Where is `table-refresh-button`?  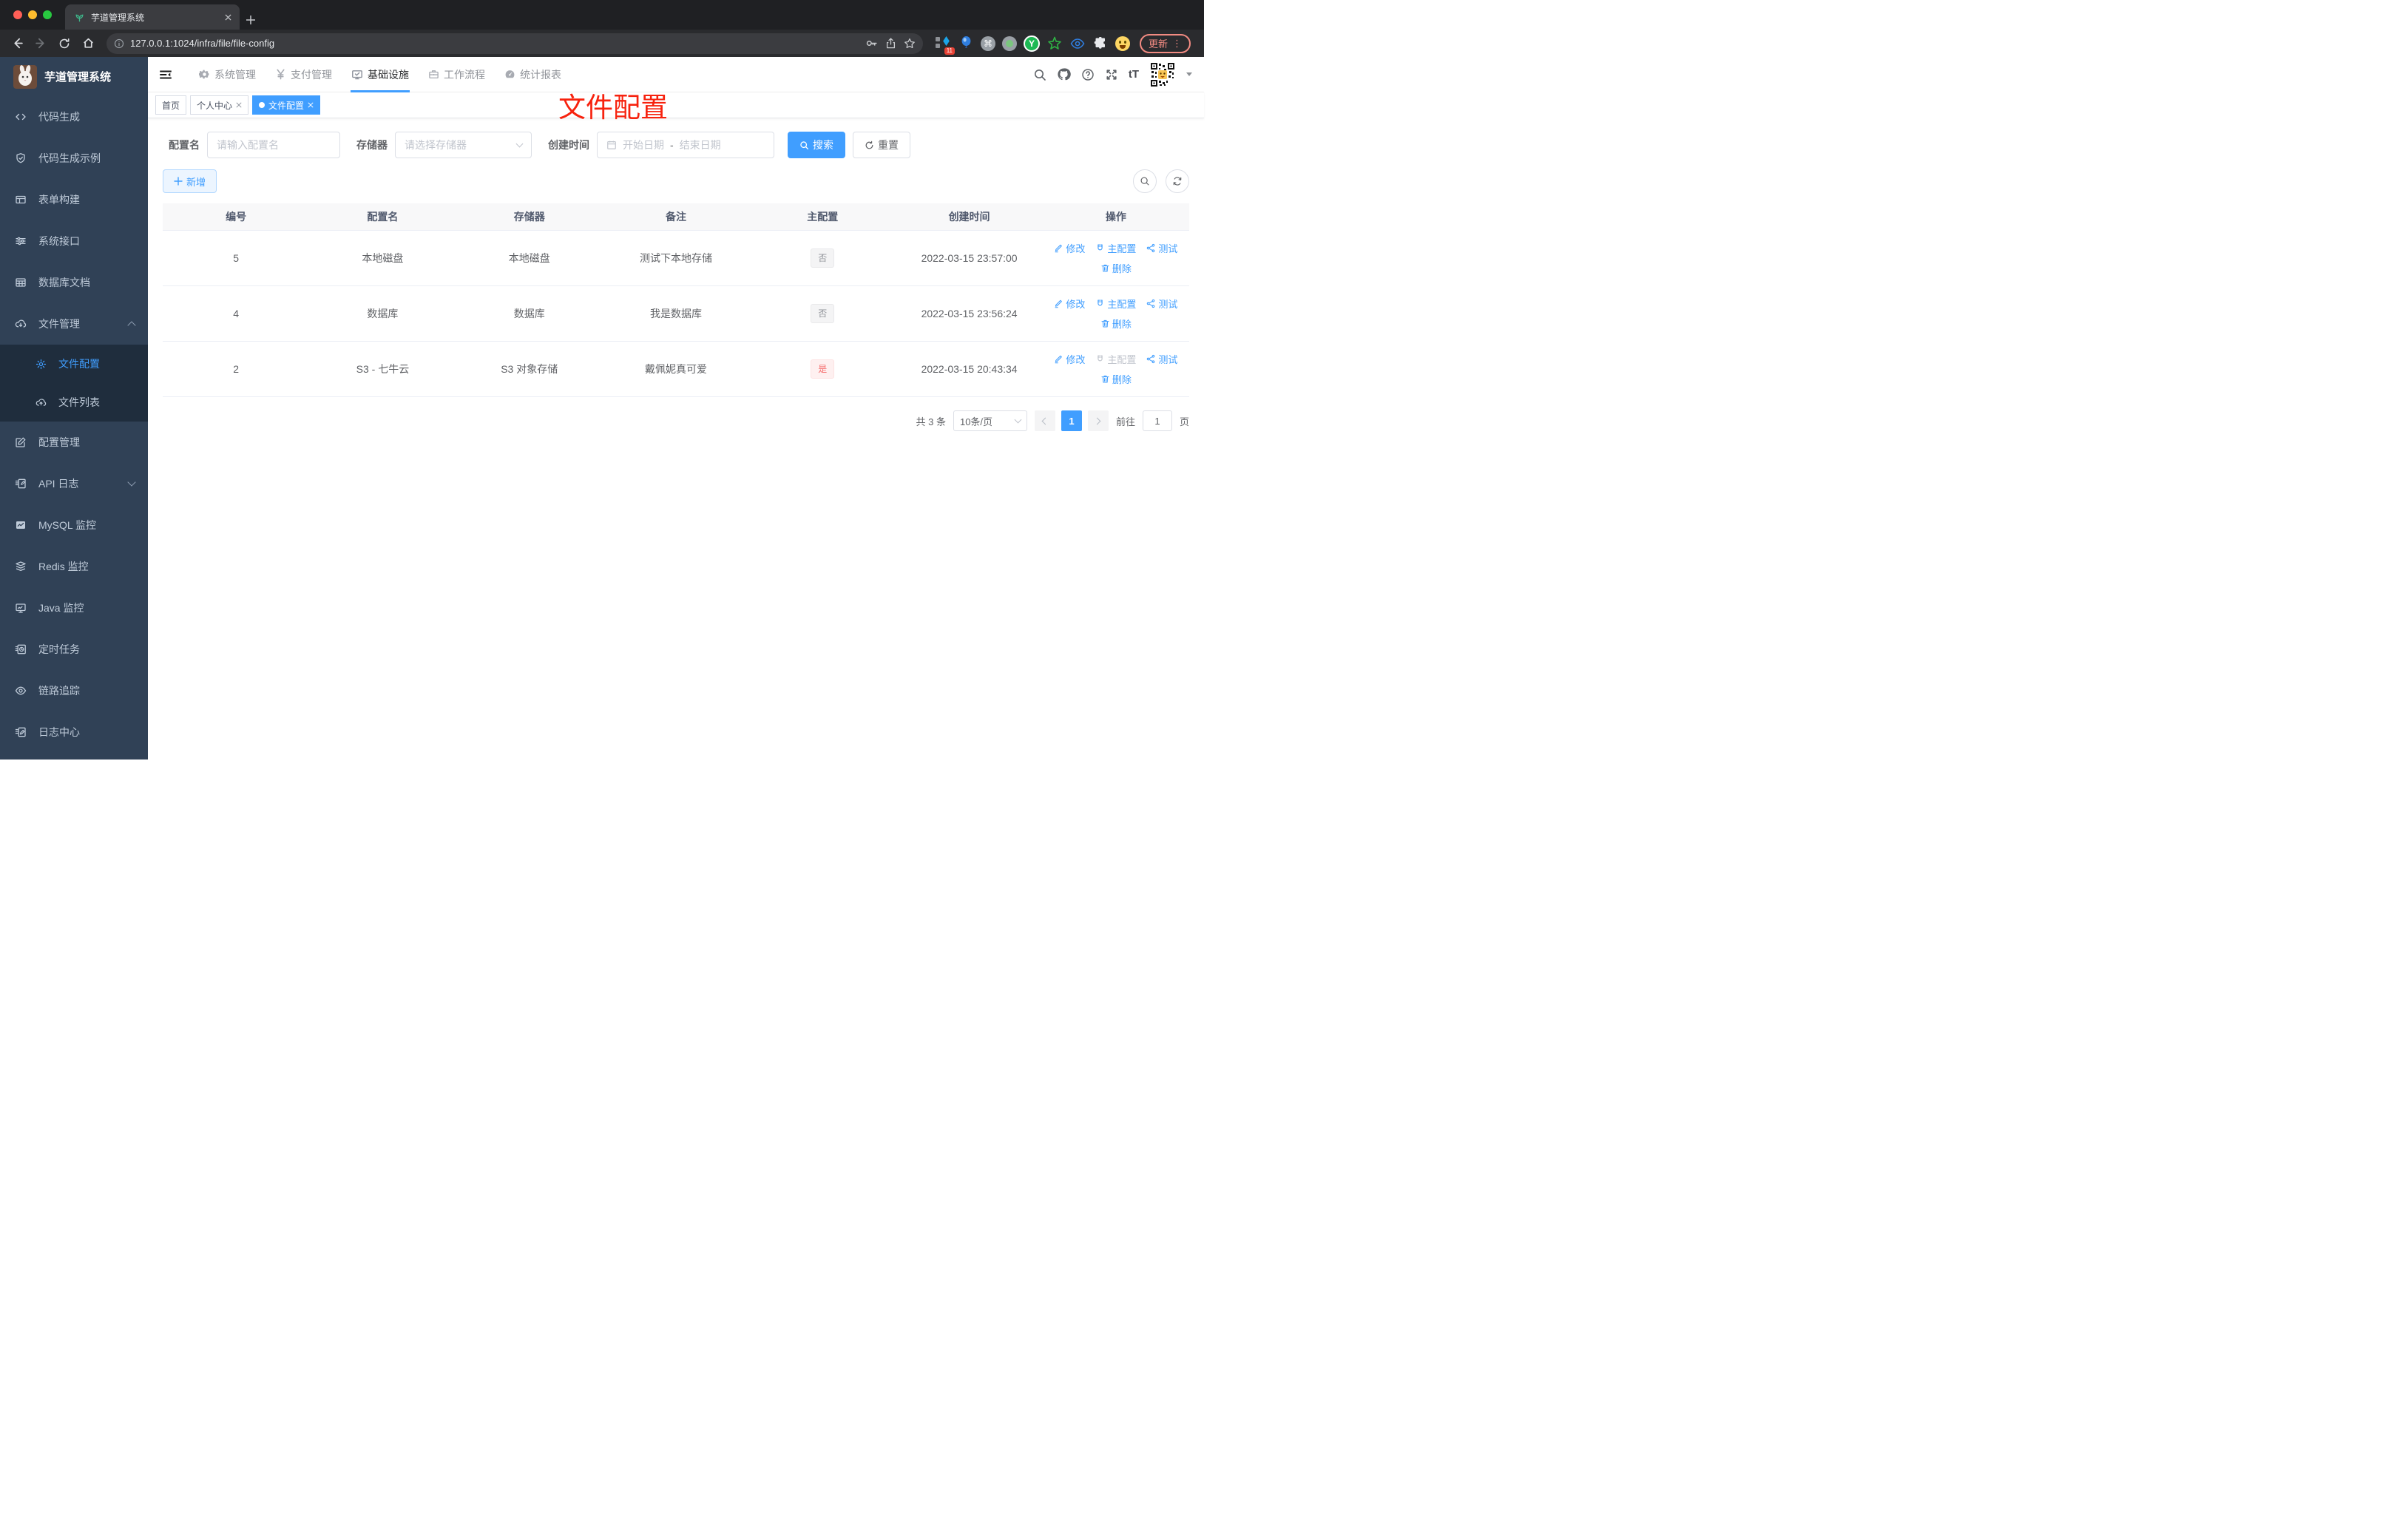
table-refresh-button is located at coordinates (1177, 181).